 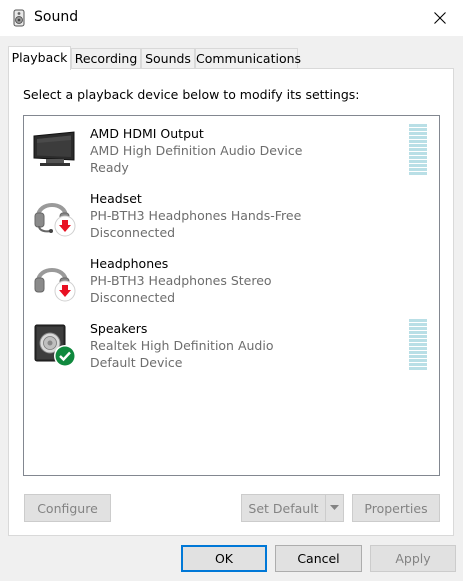 I want to click on chevron-down-icon, so click(x=334, y=507).